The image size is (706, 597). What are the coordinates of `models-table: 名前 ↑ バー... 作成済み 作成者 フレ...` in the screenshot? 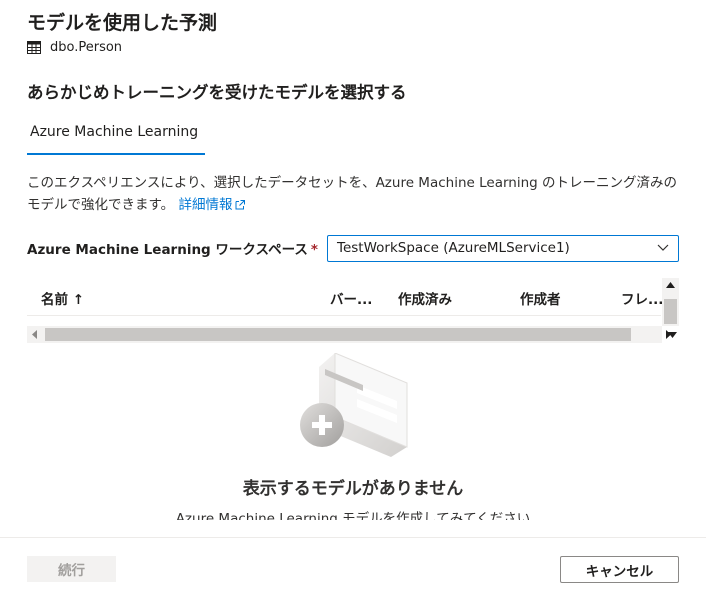 It's located at (353, 311).